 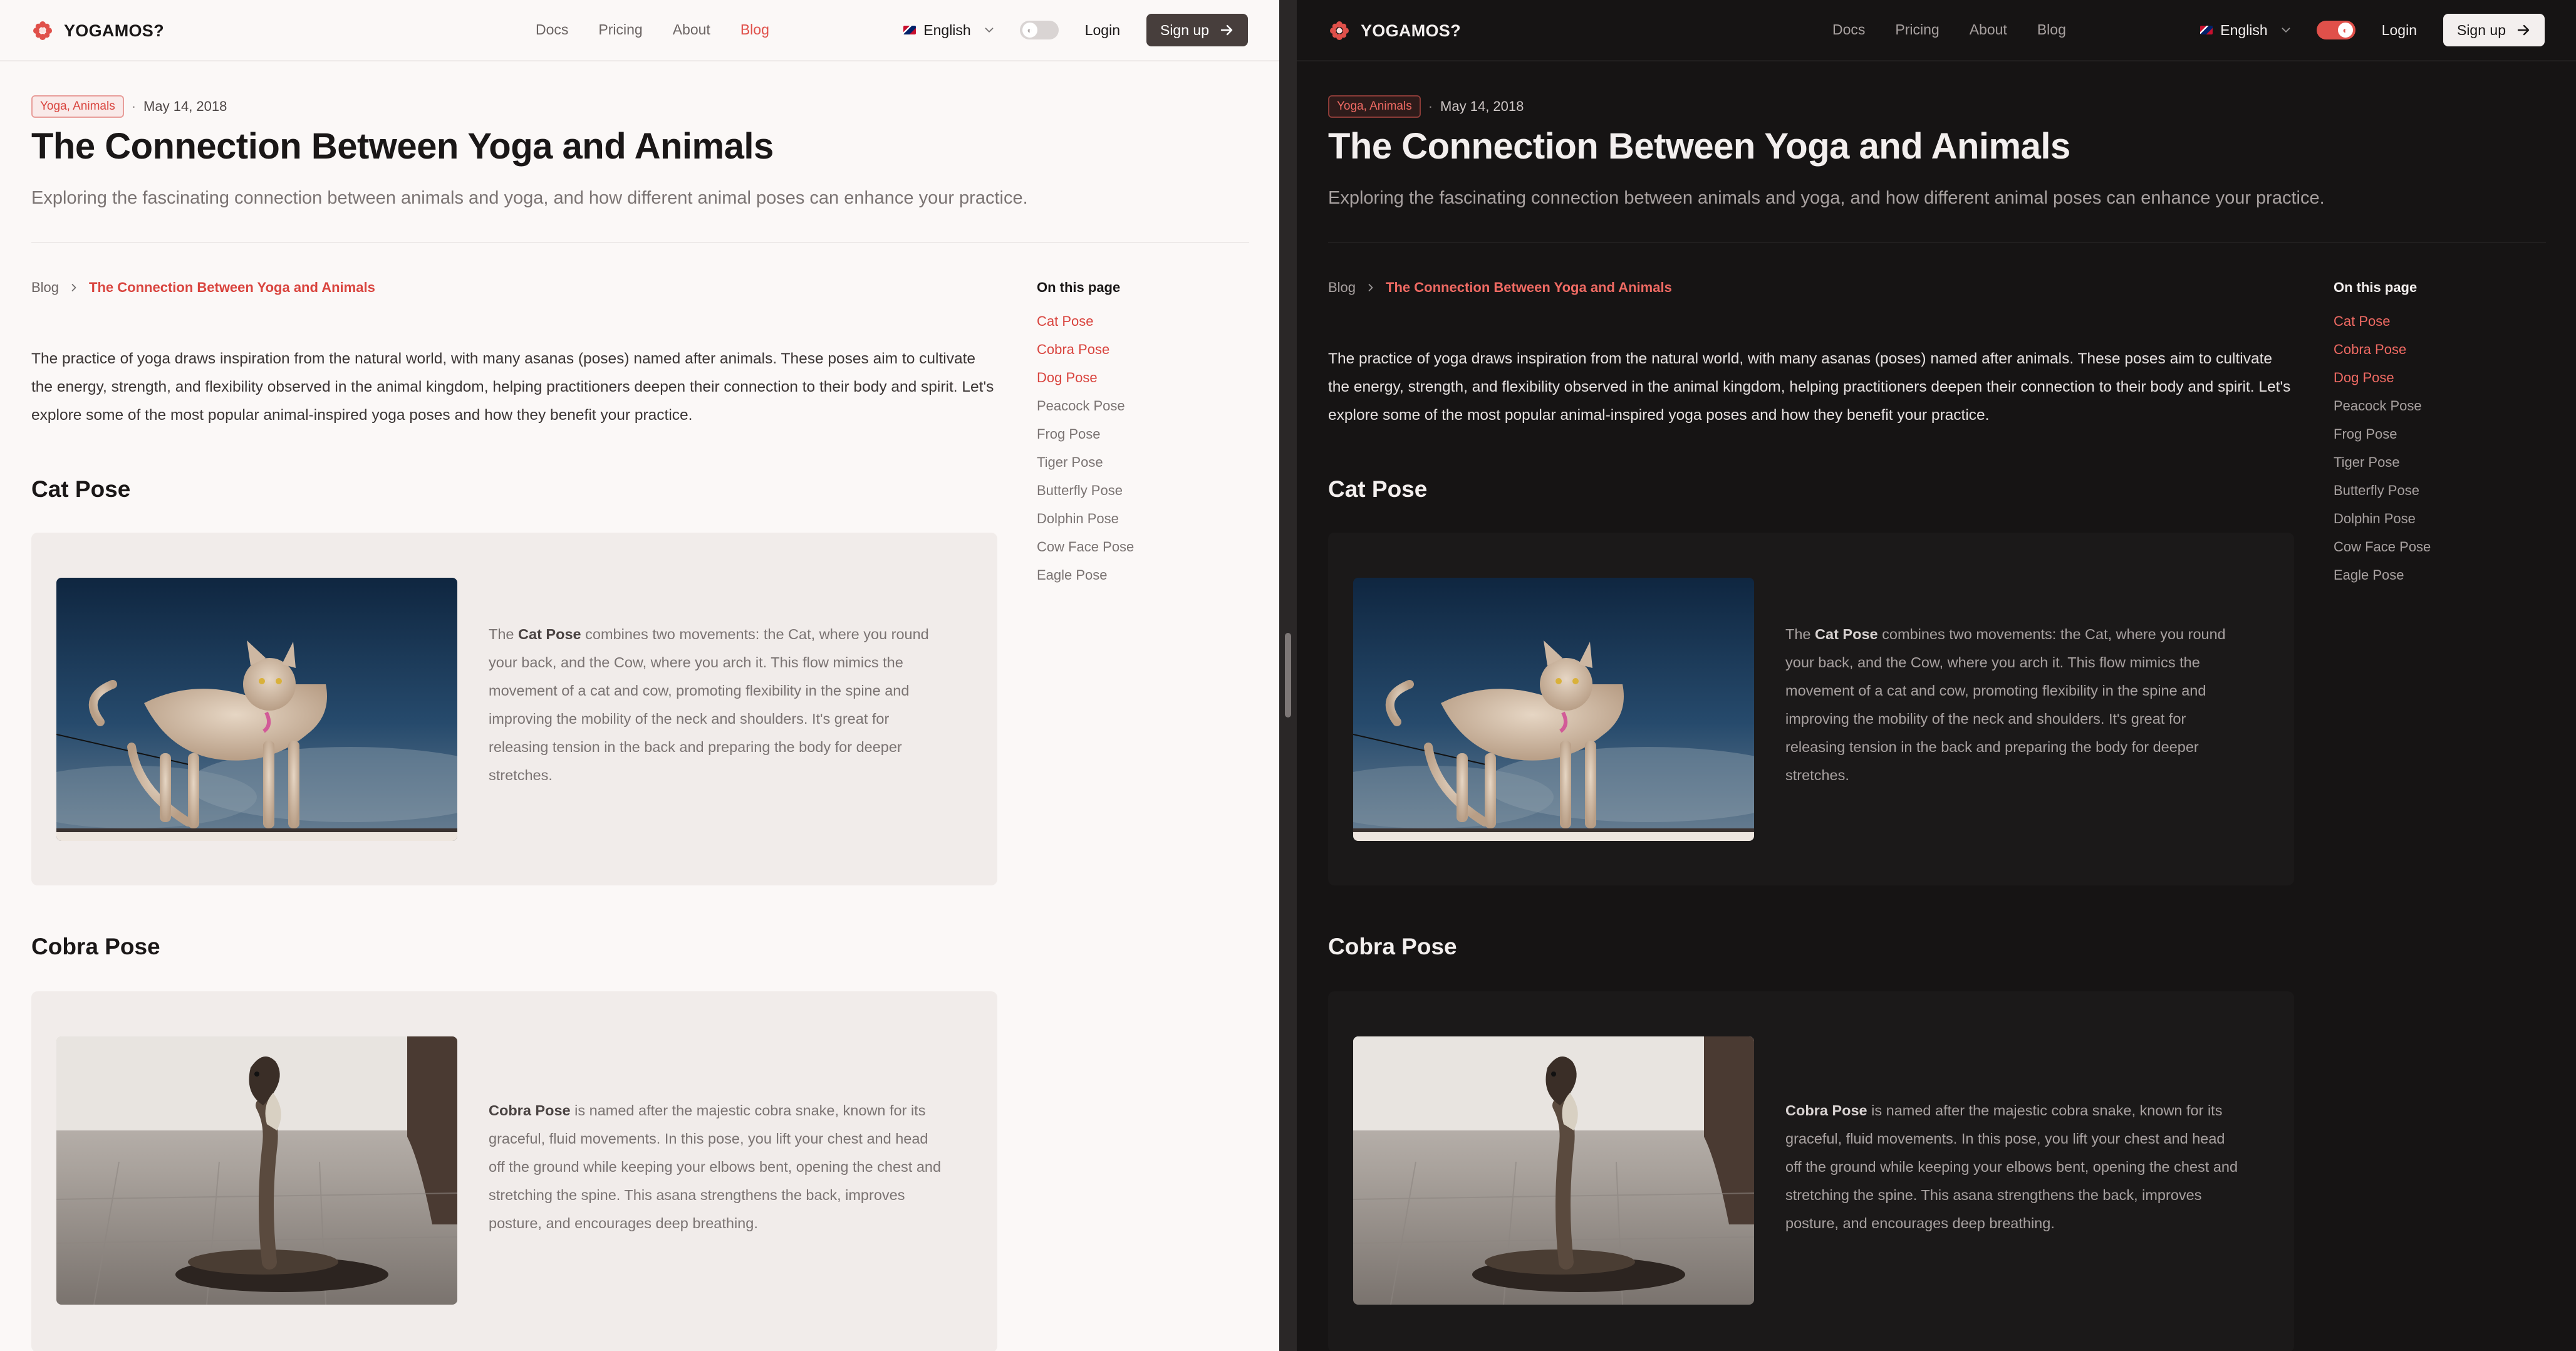 I want to click on split-divider, so click(x=1288, y=675).